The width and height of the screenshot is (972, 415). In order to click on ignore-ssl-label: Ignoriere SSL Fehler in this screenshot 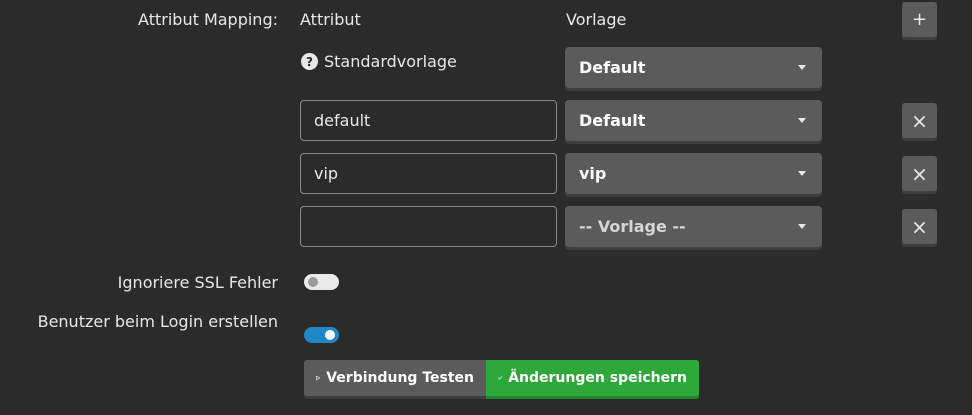, I will do `click(197, 282)`.